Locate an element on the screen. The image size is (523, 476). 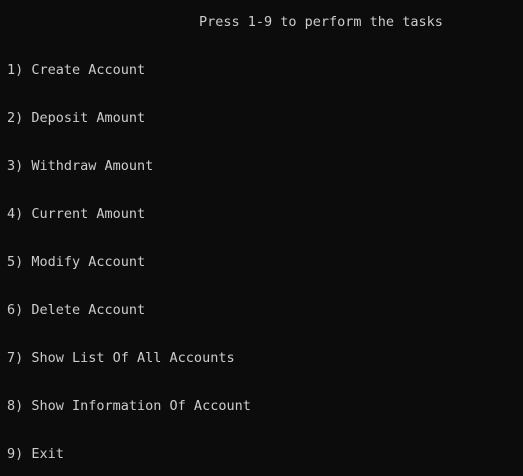
menu-item-show-account-info: 8) Show Information Of Account is located at coordinates (129, 406).